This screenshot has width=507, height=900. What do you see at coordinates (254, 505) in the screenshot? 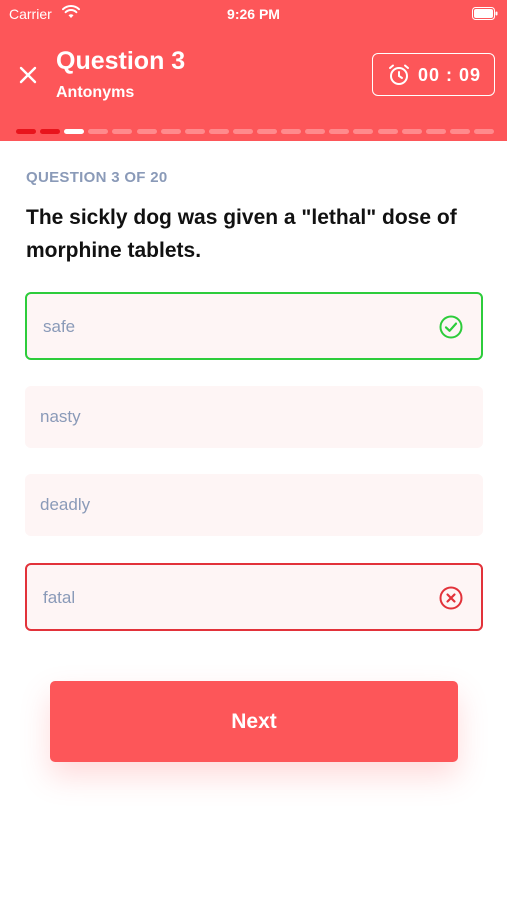
I see `option-deadly: deadly` at bounding box center [254, 505].